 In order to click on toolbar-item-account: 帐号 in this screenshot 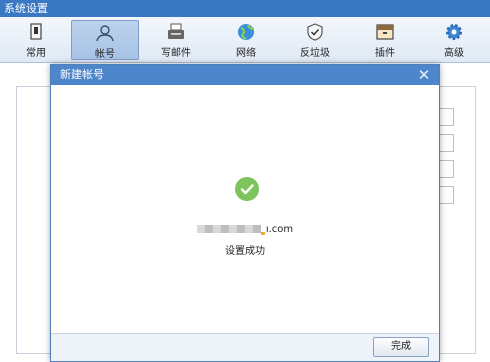, I will do `click(105, 40)`.